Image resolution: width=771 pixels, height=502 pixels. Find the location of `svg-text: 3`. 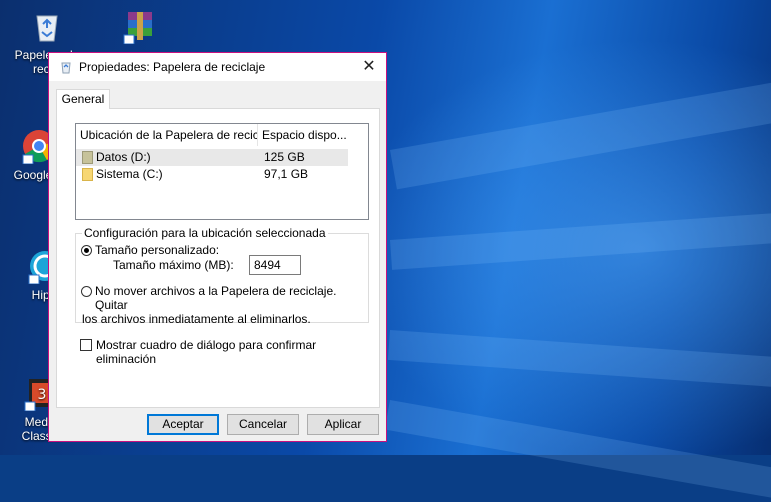

svg-text: 3 is located at coordinates (42, 395).